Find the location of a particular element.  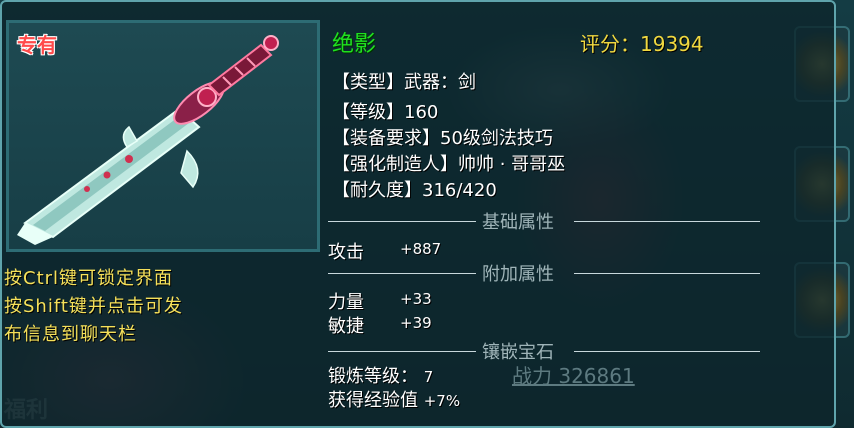

stat-agility-label: 敏捷 is located at coordinates (346, 326).